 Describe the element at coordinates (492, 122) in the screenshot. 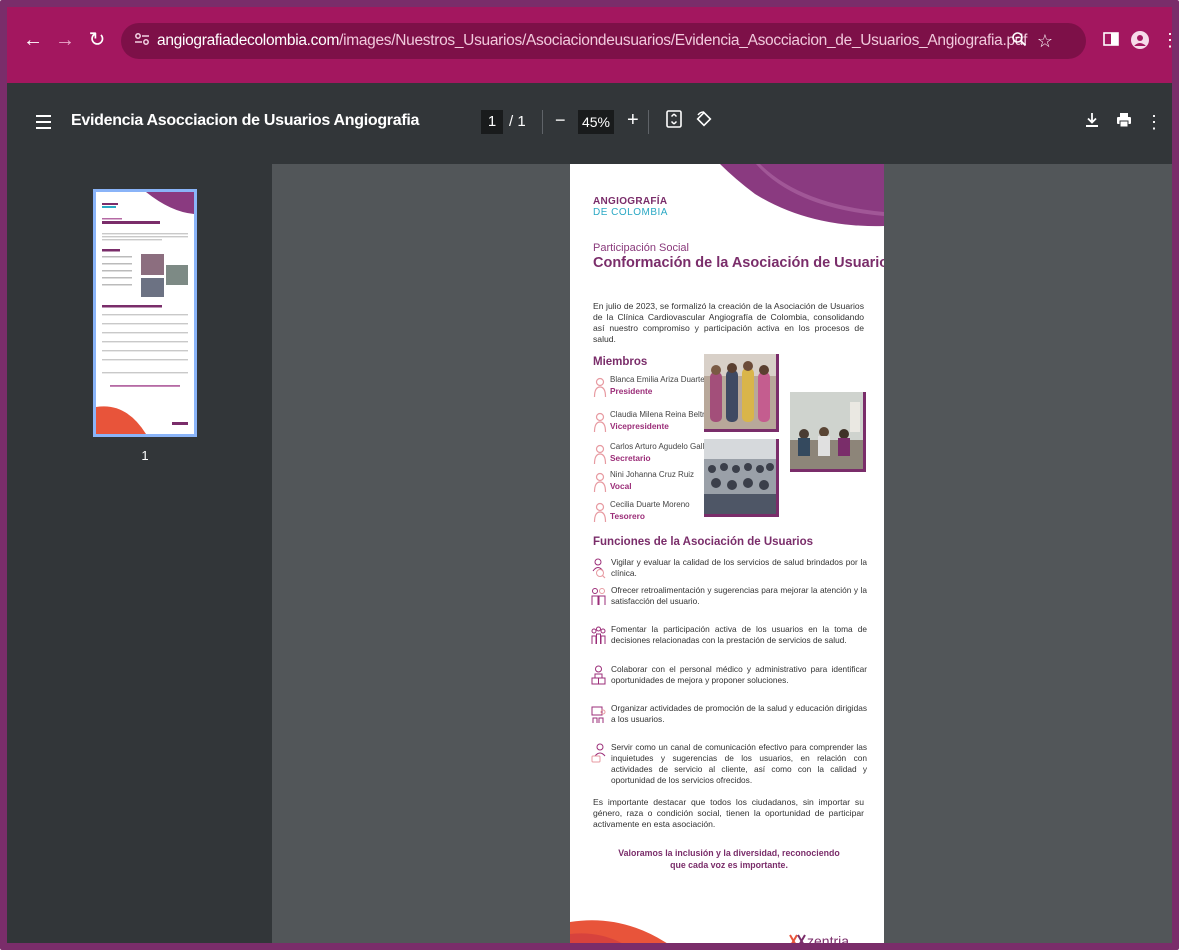

I see `page-number-input: 1` at that location.